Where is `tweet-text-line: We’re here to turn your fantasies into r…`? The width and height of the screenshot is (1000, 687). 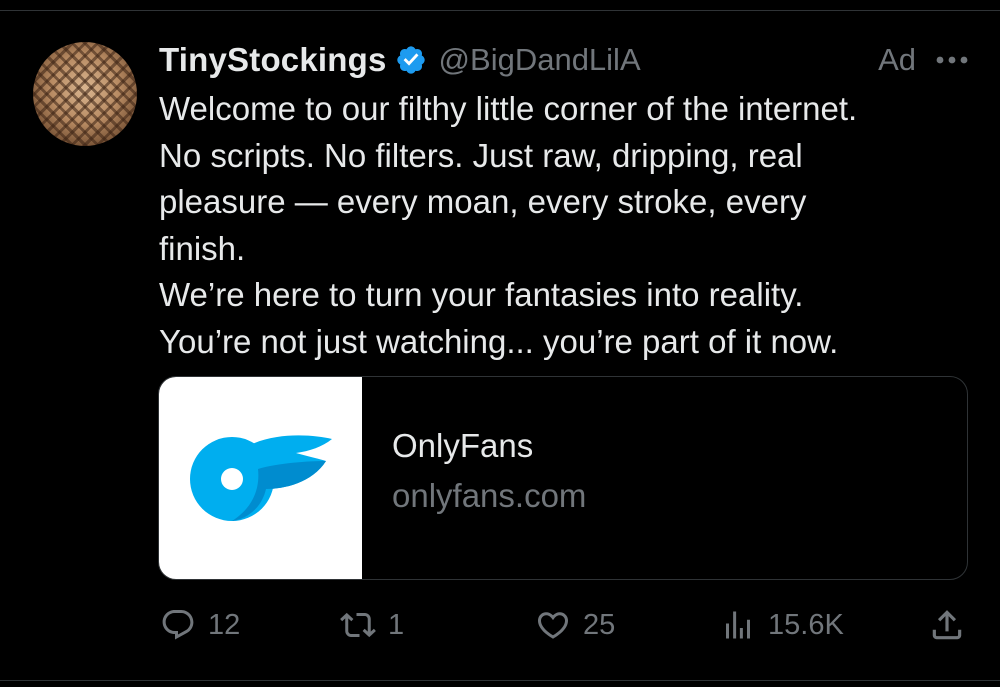 tweet-text-line: We’re here to turn your fantasies into r… is located at coordinates (481, 294).